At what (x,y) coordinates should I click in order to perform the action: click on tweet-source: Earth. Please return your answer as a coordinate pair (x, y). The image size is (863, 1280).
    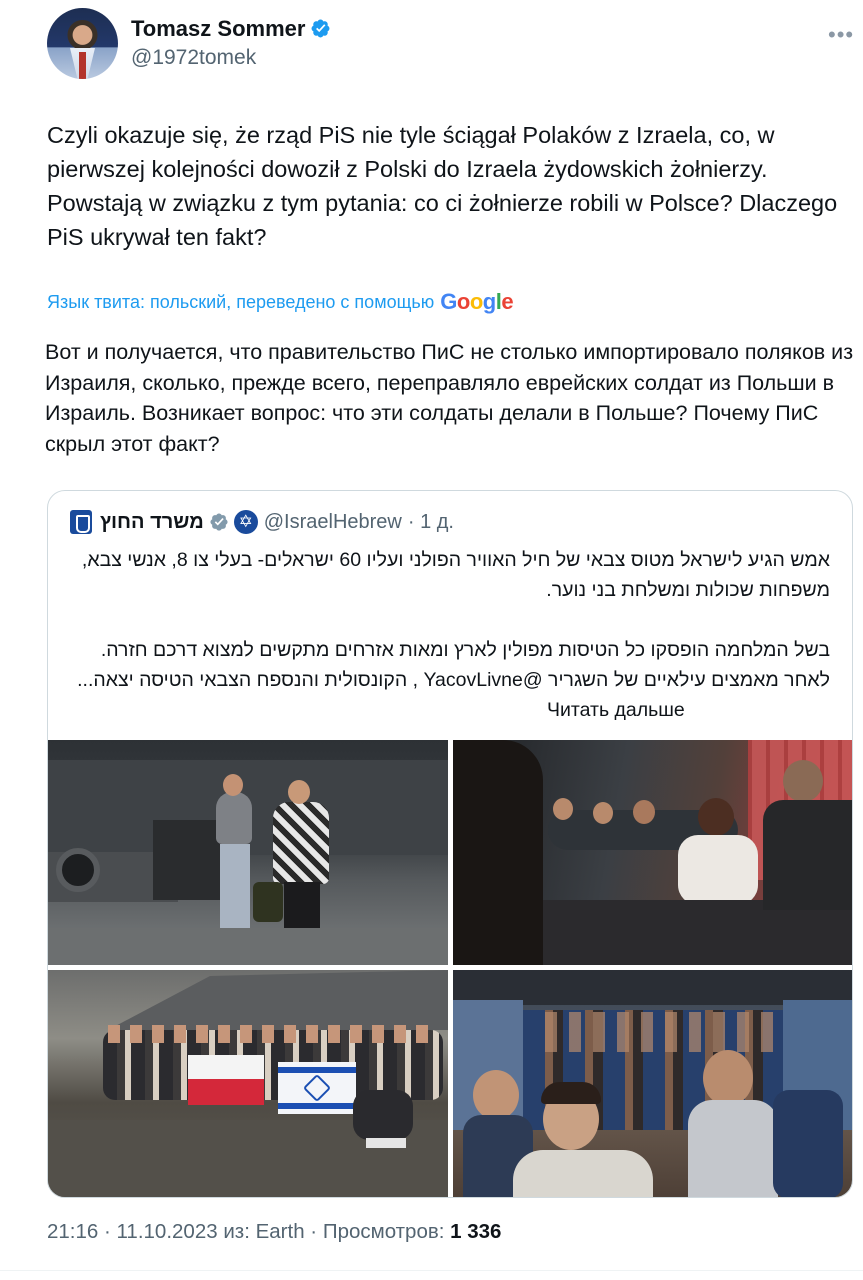
    Looking at the image, I should click on (280, 1231).